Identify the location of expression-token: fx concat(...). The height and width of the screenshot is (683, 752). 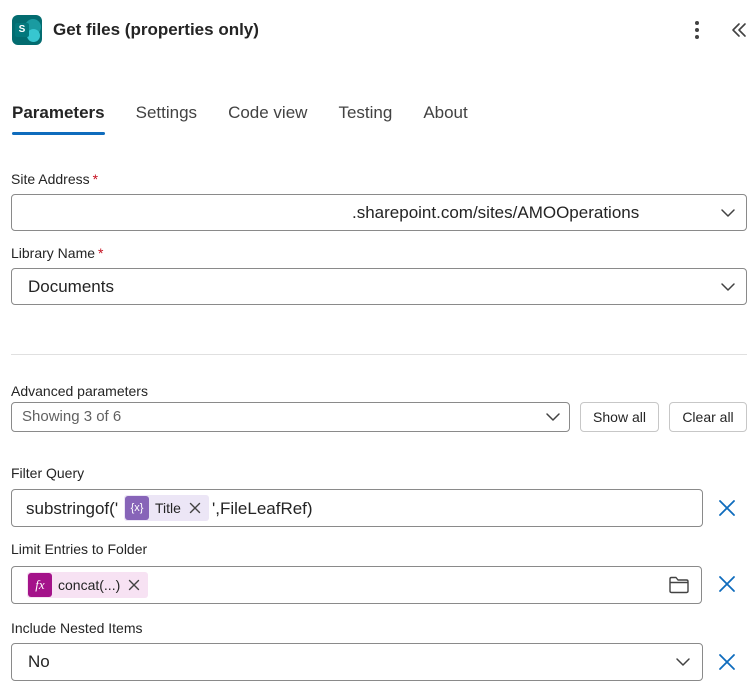
(88, 585).